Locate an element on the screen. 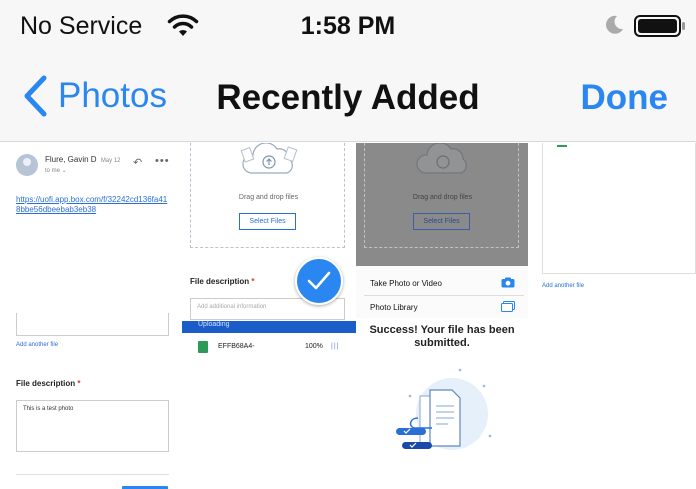 This screenshot has width=696, height=489. avatar is located at coordinates (27, 165).